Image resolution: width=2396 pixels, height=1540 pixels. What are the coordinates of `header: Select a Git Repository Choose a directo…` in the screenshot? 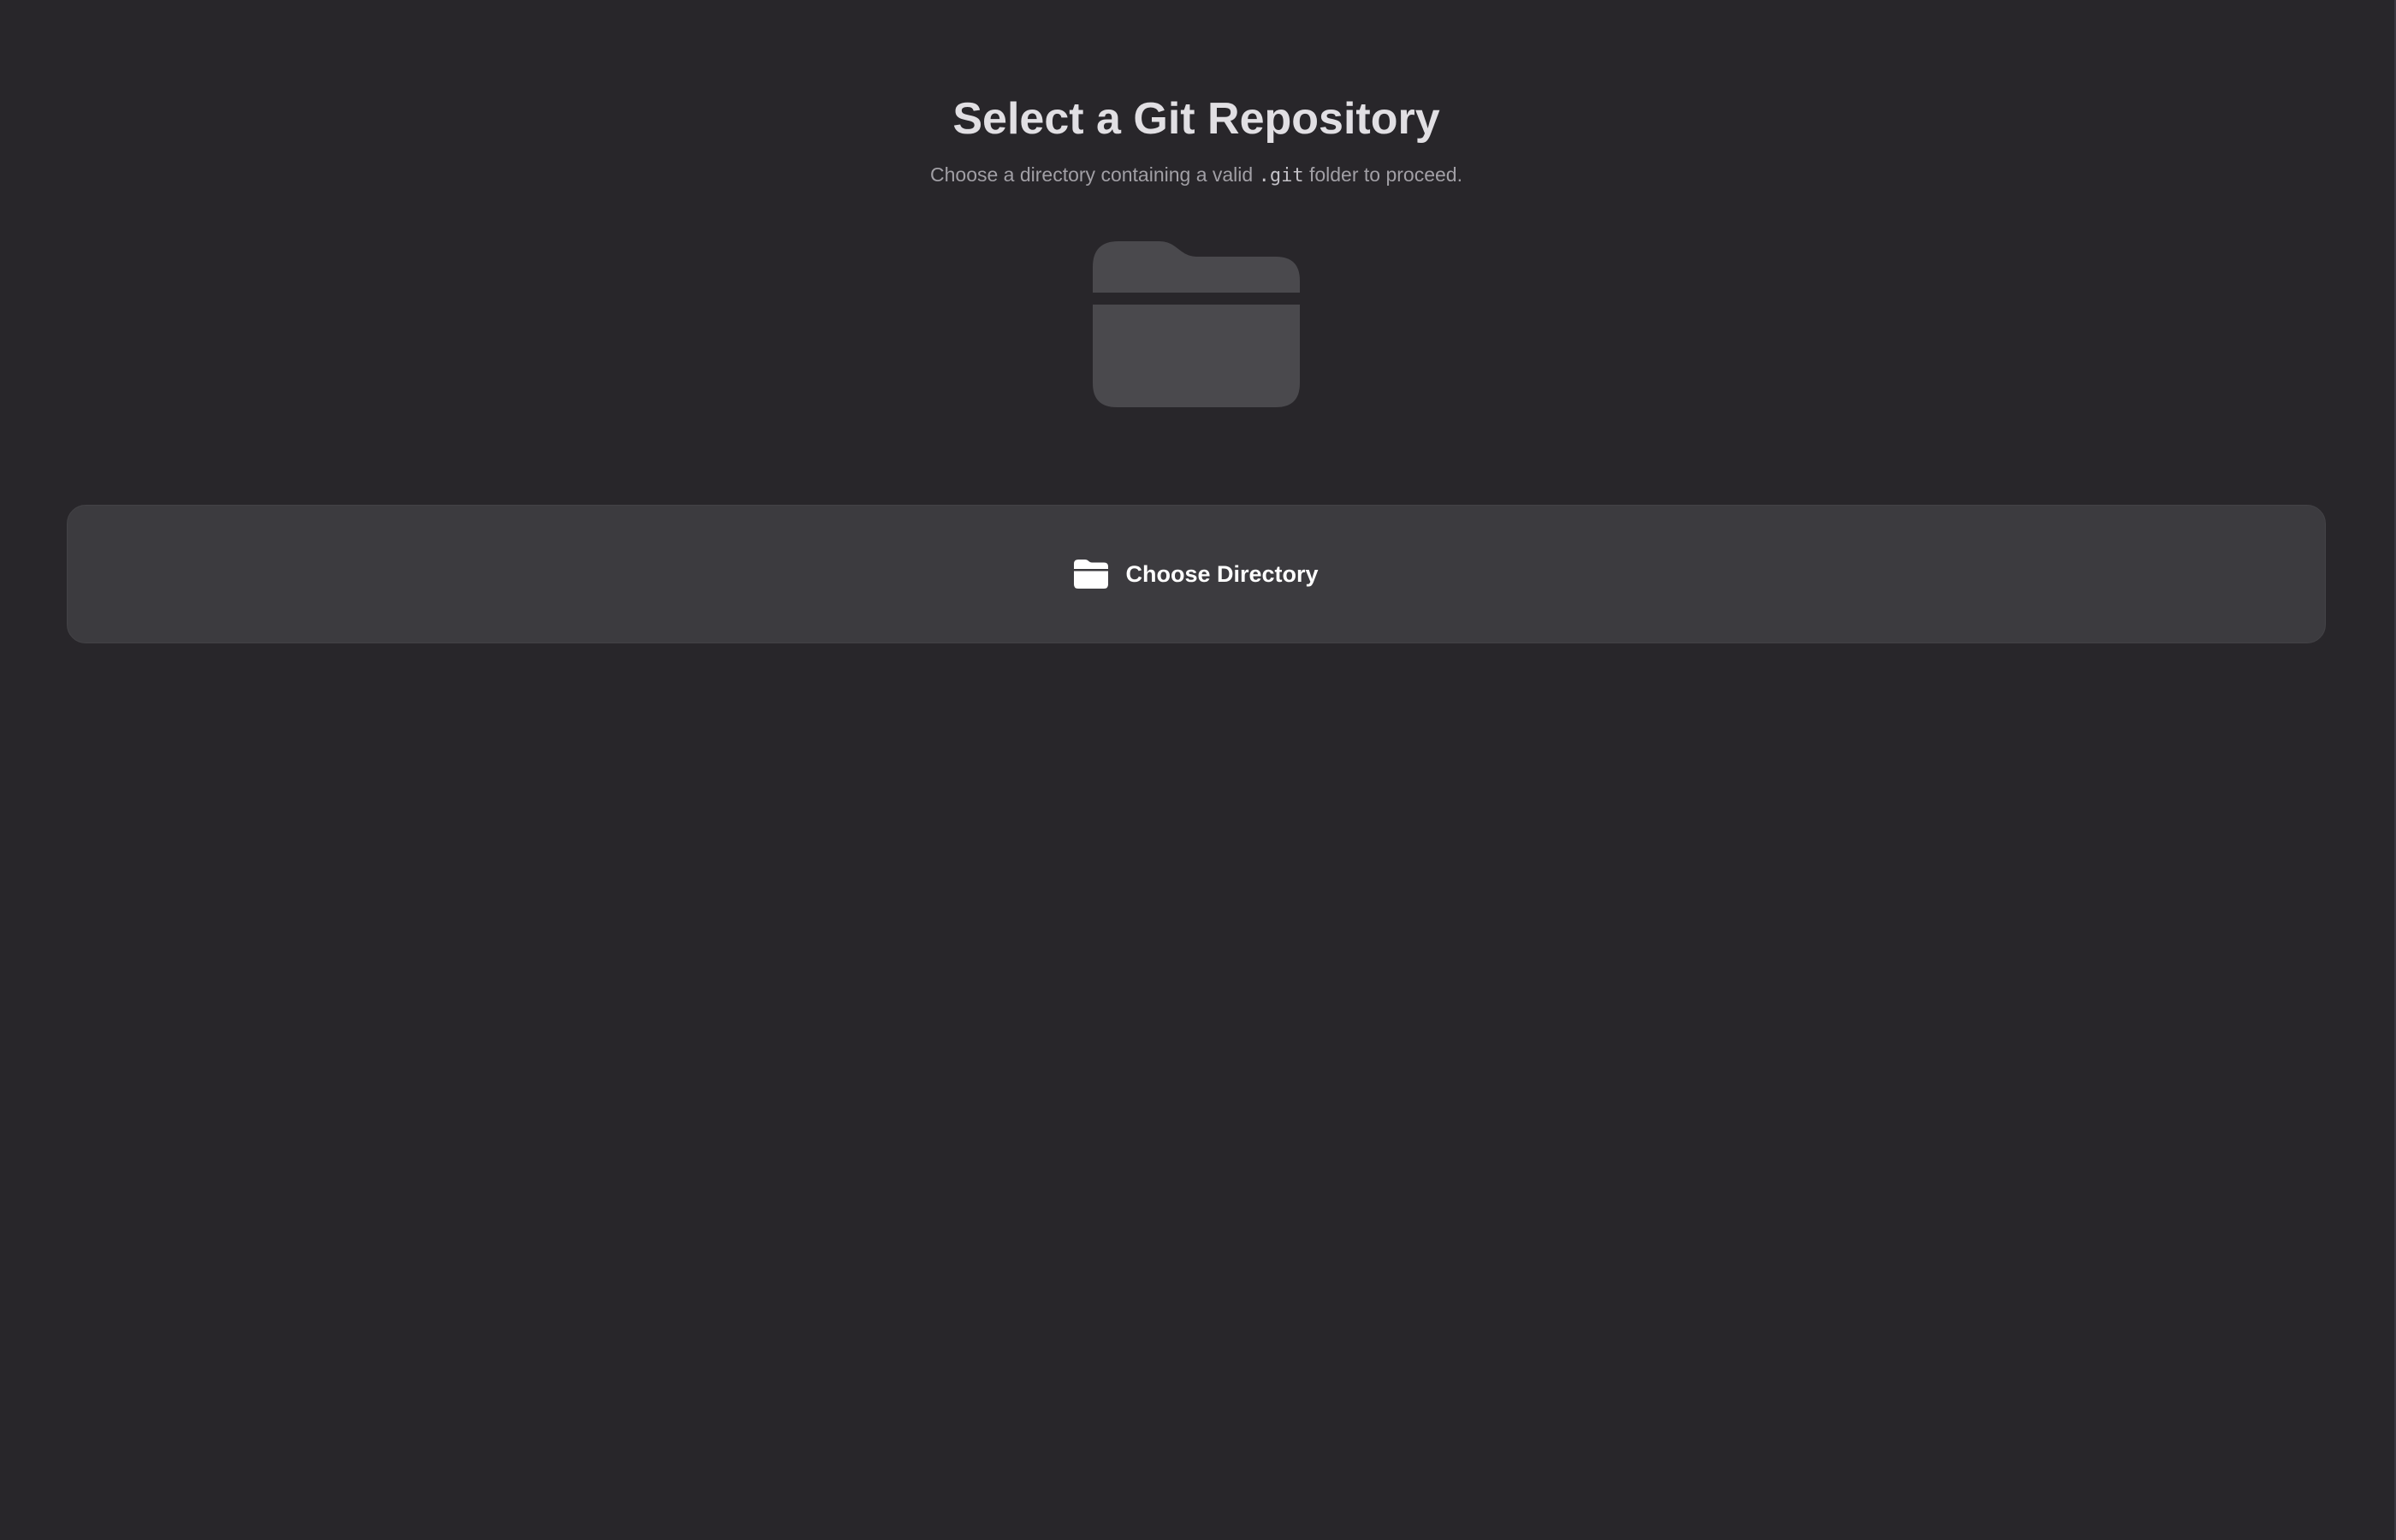 It's located at (1196, 139).